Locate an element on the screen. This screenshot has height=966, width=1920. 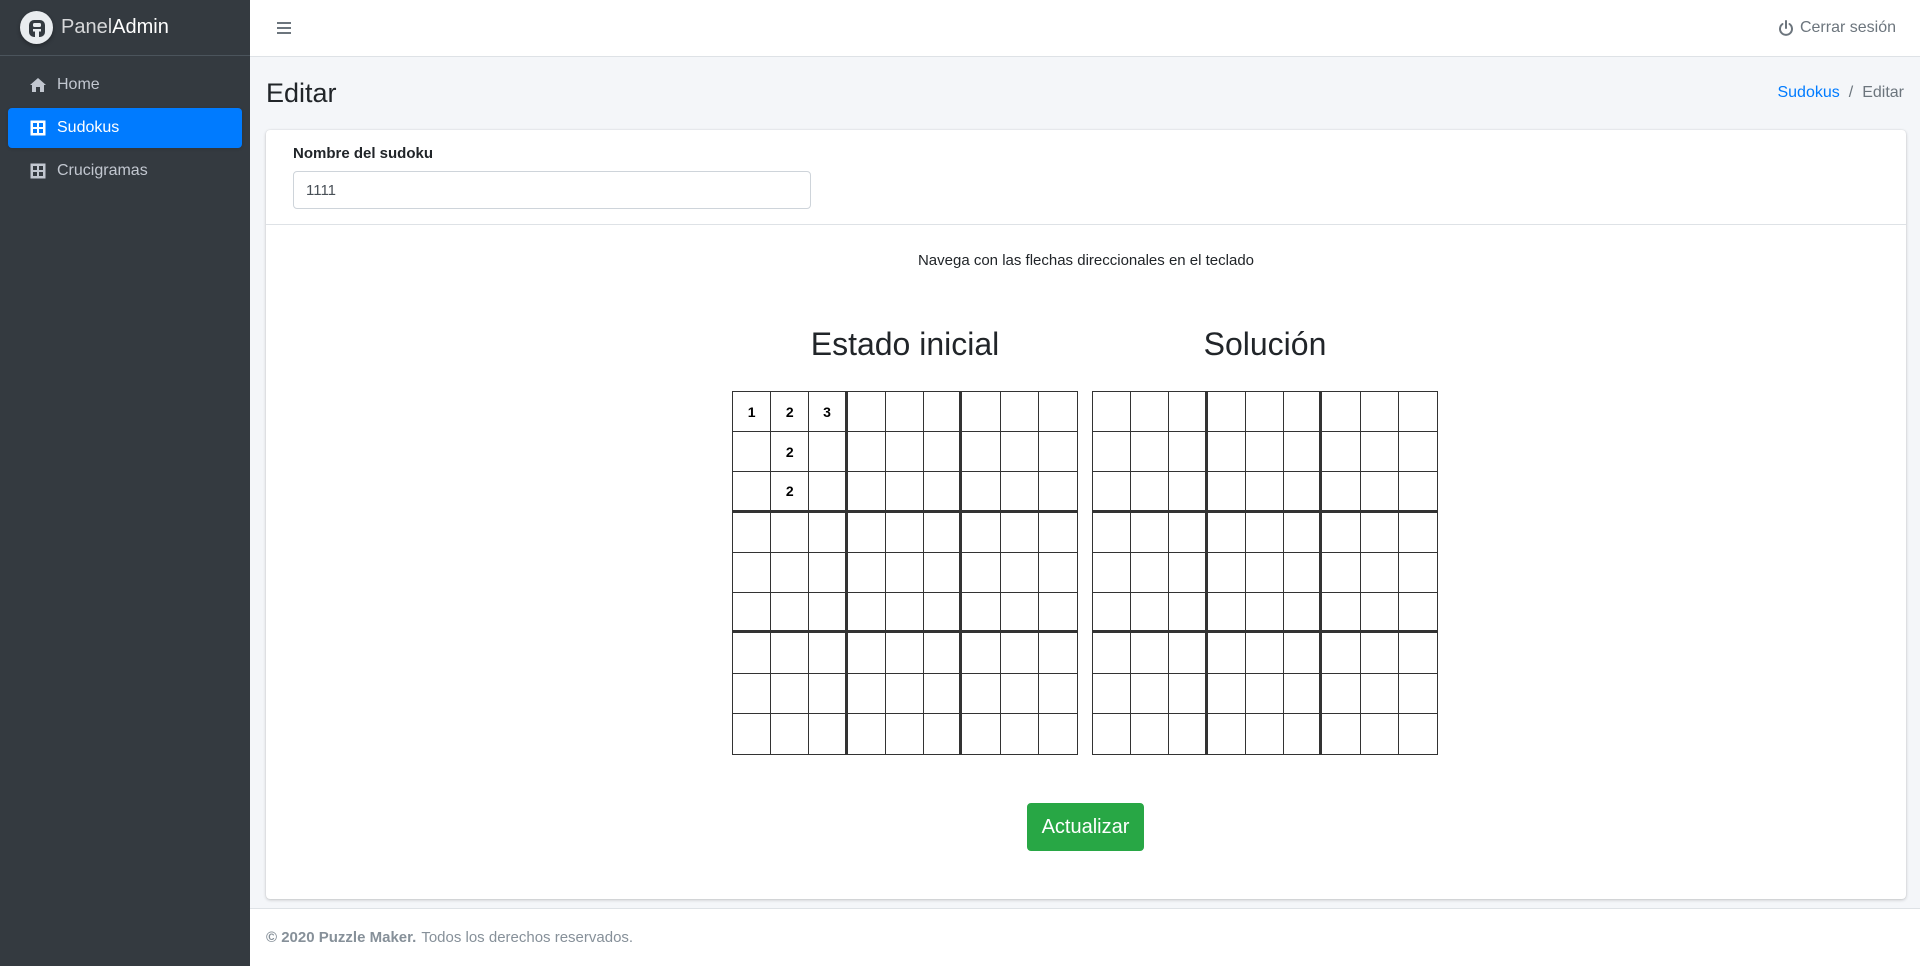
name-field is located at coordinates (552, 190).